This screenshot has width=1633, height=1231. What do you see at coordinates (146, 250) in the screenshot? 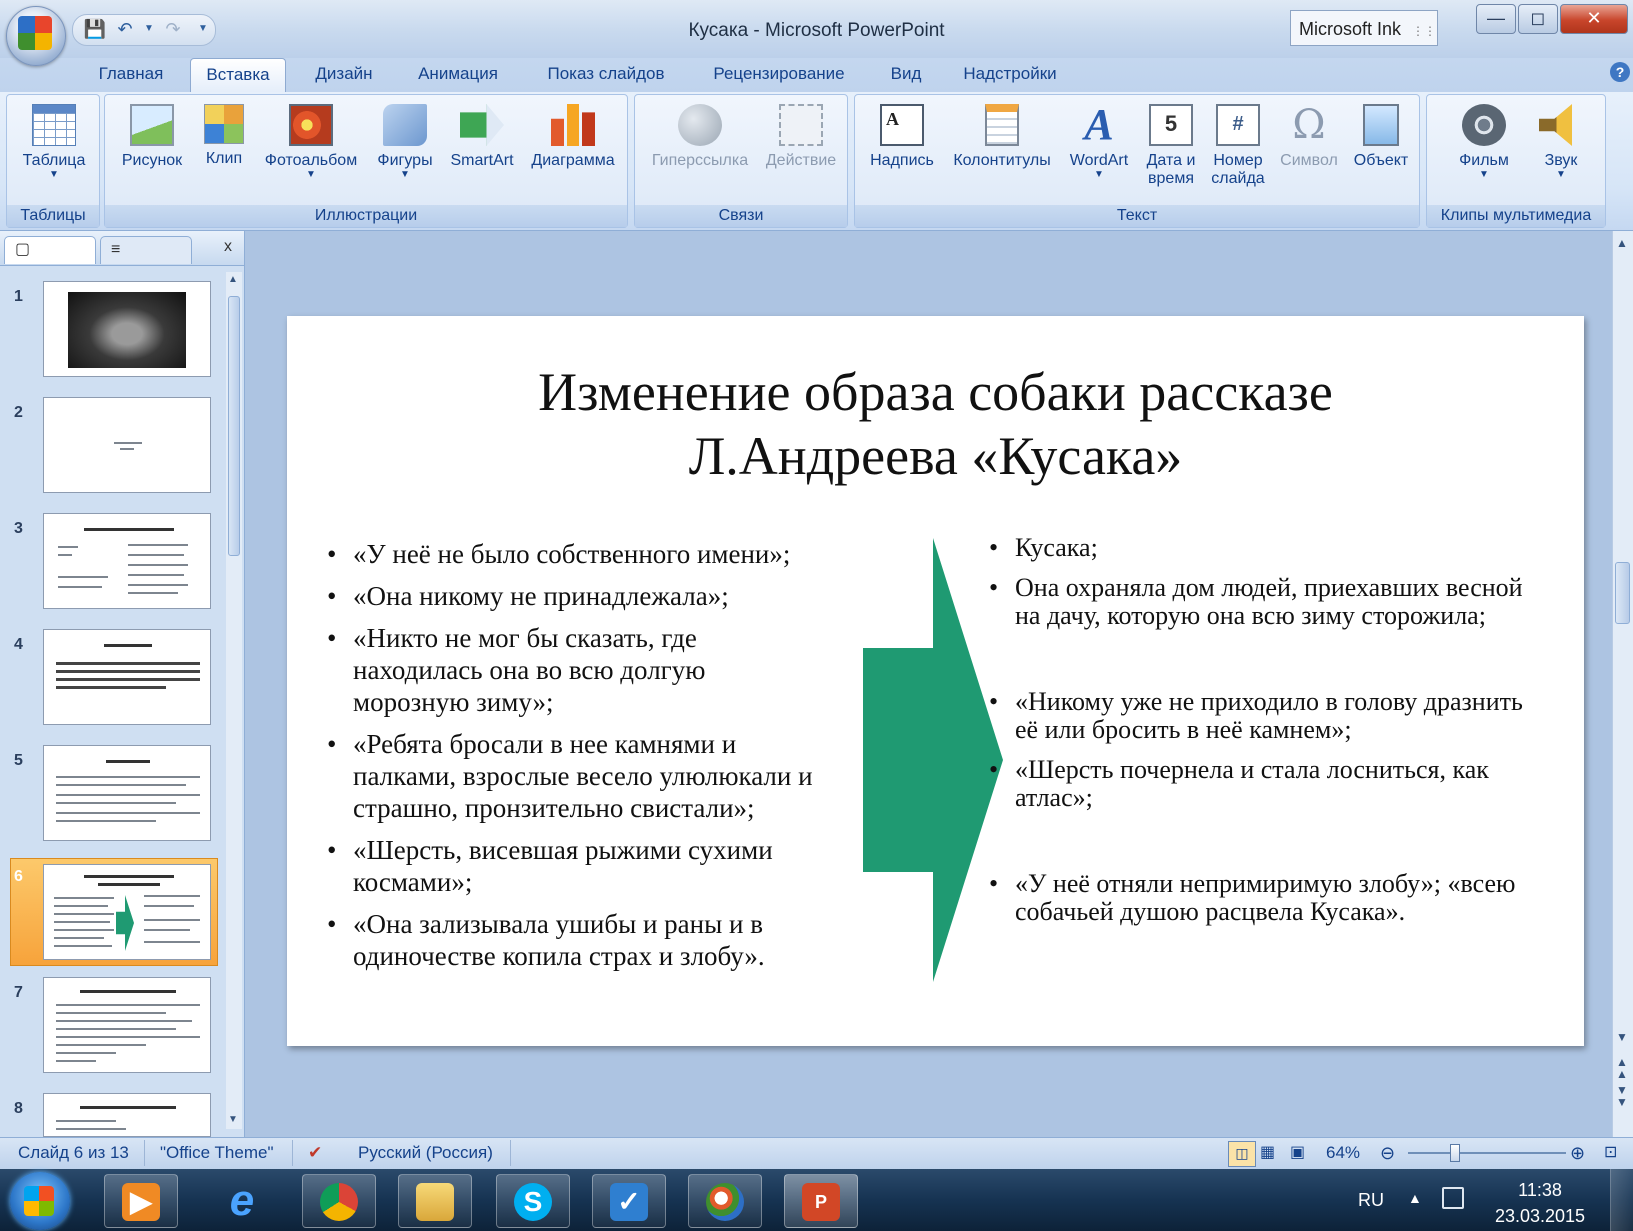
I see `outline-tab: ≡` at bounding box center [146, 250].